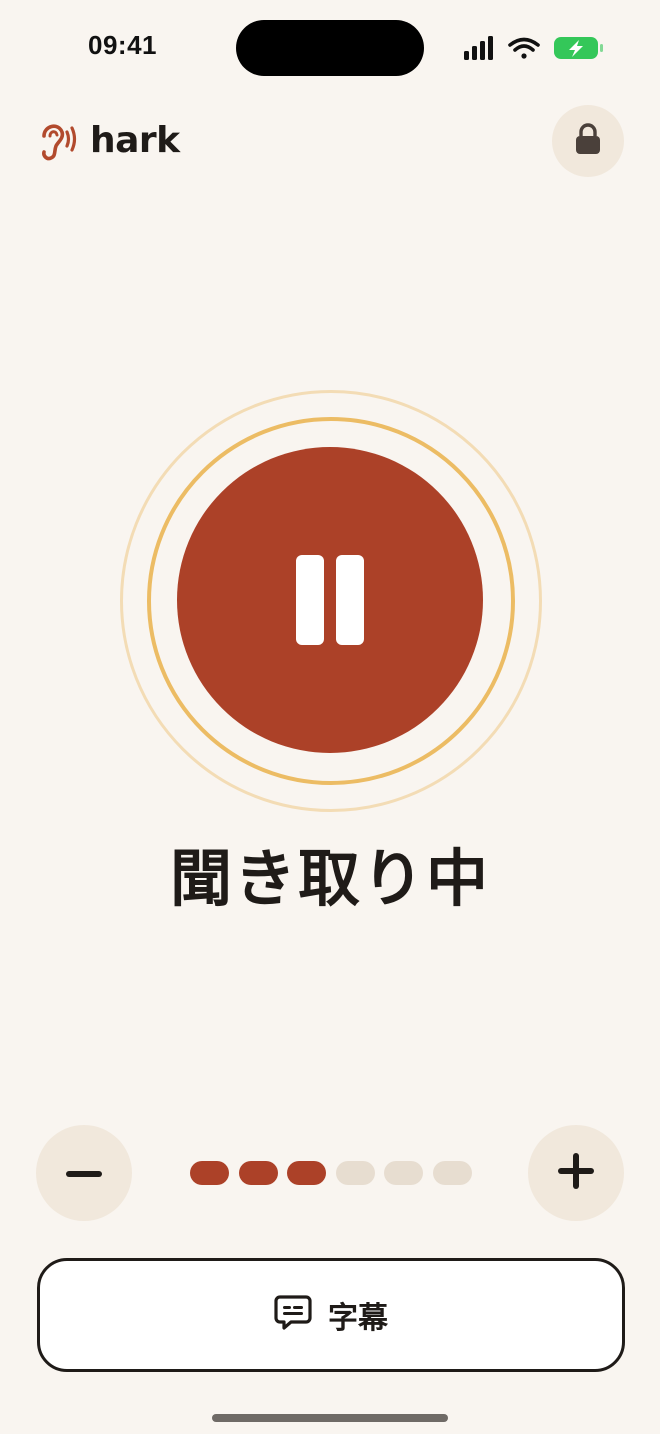 The height and width of the screenshot is (1434, 660). What do you see at coordinates (330, 48) in the screenshot?
I see `dynamic-island` at bounding box center [330, 48].